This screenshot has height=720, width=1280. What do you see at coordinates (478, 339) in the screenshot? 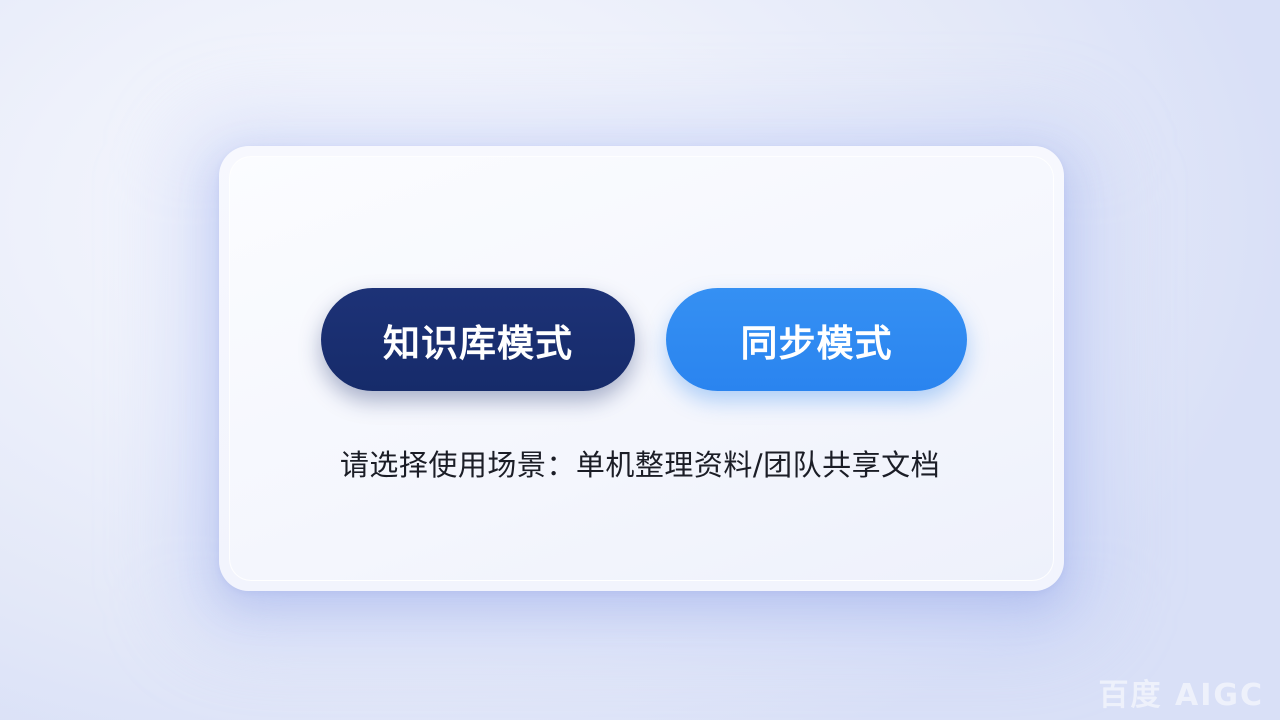
I see `knowledge-mode-button: 知识库模式` at bounding box center [478, 339].